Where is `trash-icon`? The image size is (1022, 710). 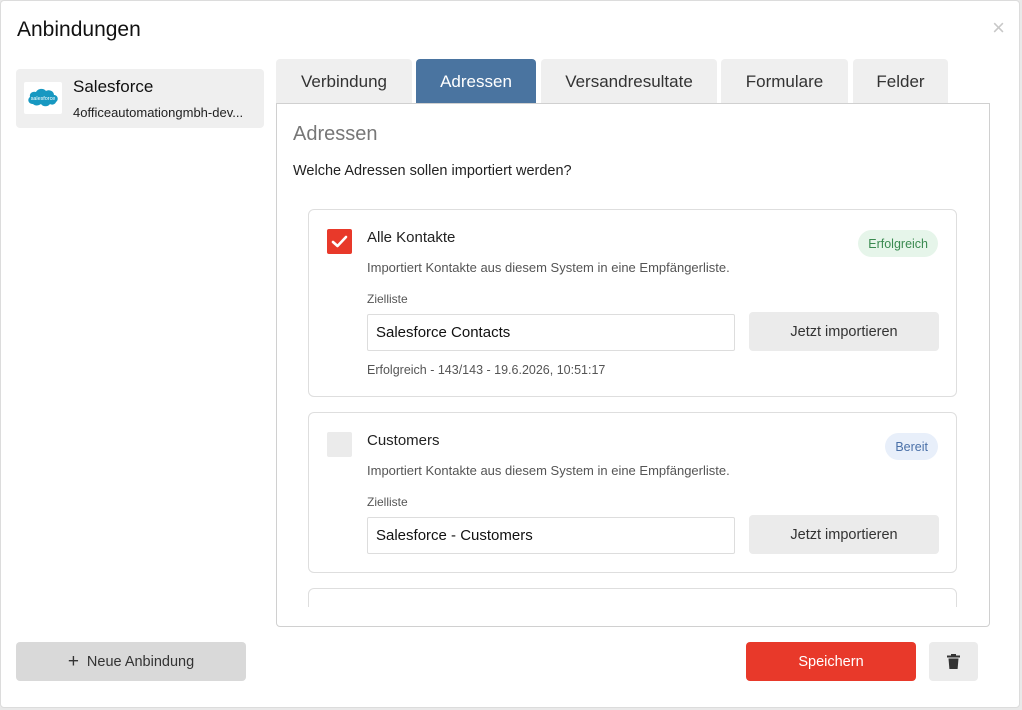 trash-icon is located at coordinates (953, 661).